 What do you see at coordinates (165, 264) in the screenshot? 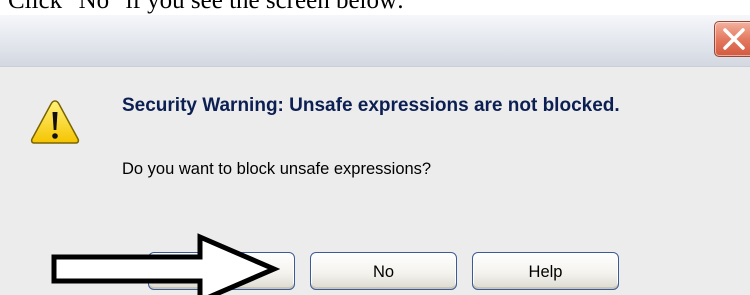
I see `right-arrow-icon` at bounding box center [165, 264].